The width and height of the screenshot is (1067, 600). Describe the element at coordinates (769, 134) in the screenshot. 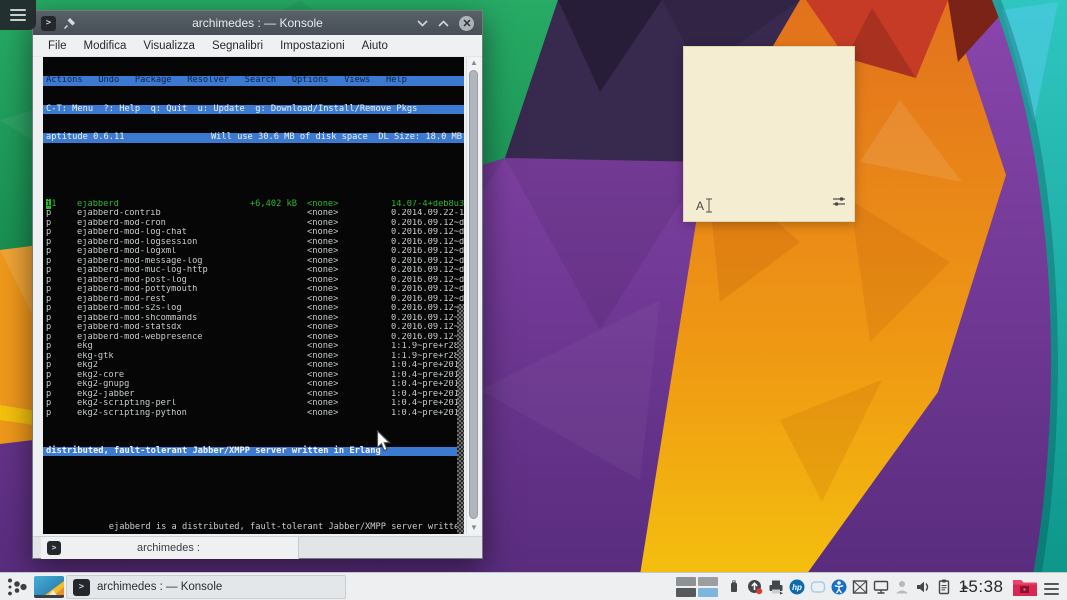

I see `sticky-note-widget: A` at that location.